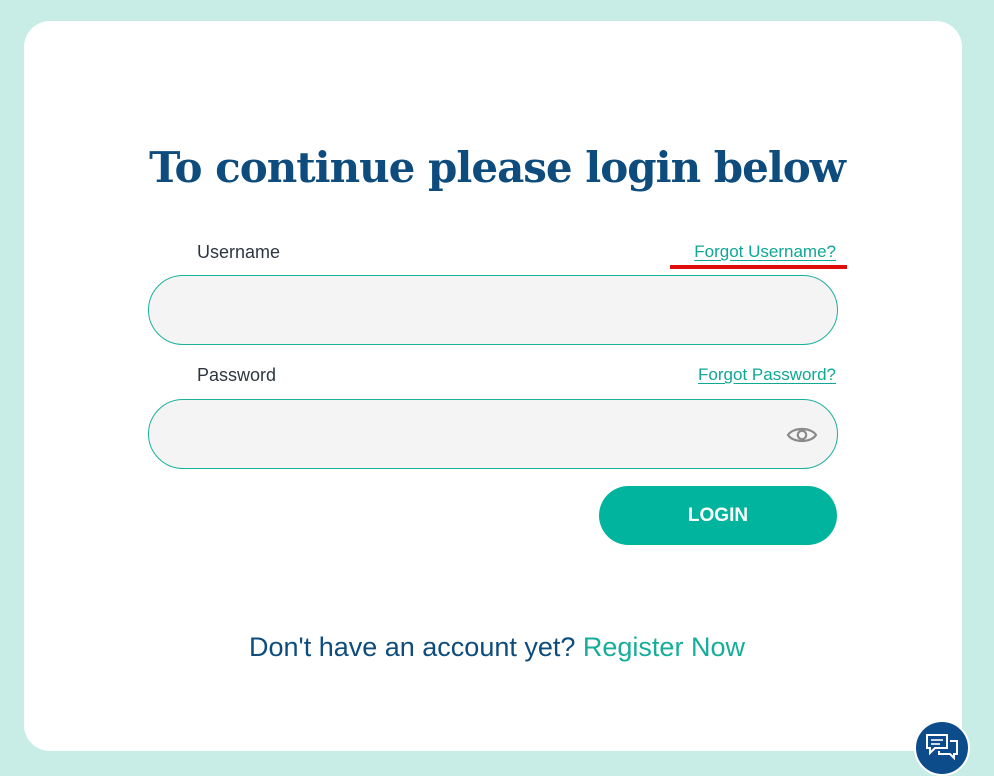 This screenshot has width=994, height=776. I want to click on register-prompt-line: Don't have an account yet? Register Now, so click(497, 647).